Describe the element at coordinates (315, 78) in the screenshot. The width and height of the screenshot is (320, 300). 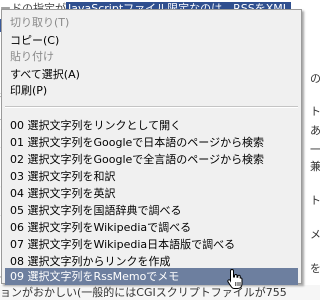
I see `background-right-fragment: の` at that location.